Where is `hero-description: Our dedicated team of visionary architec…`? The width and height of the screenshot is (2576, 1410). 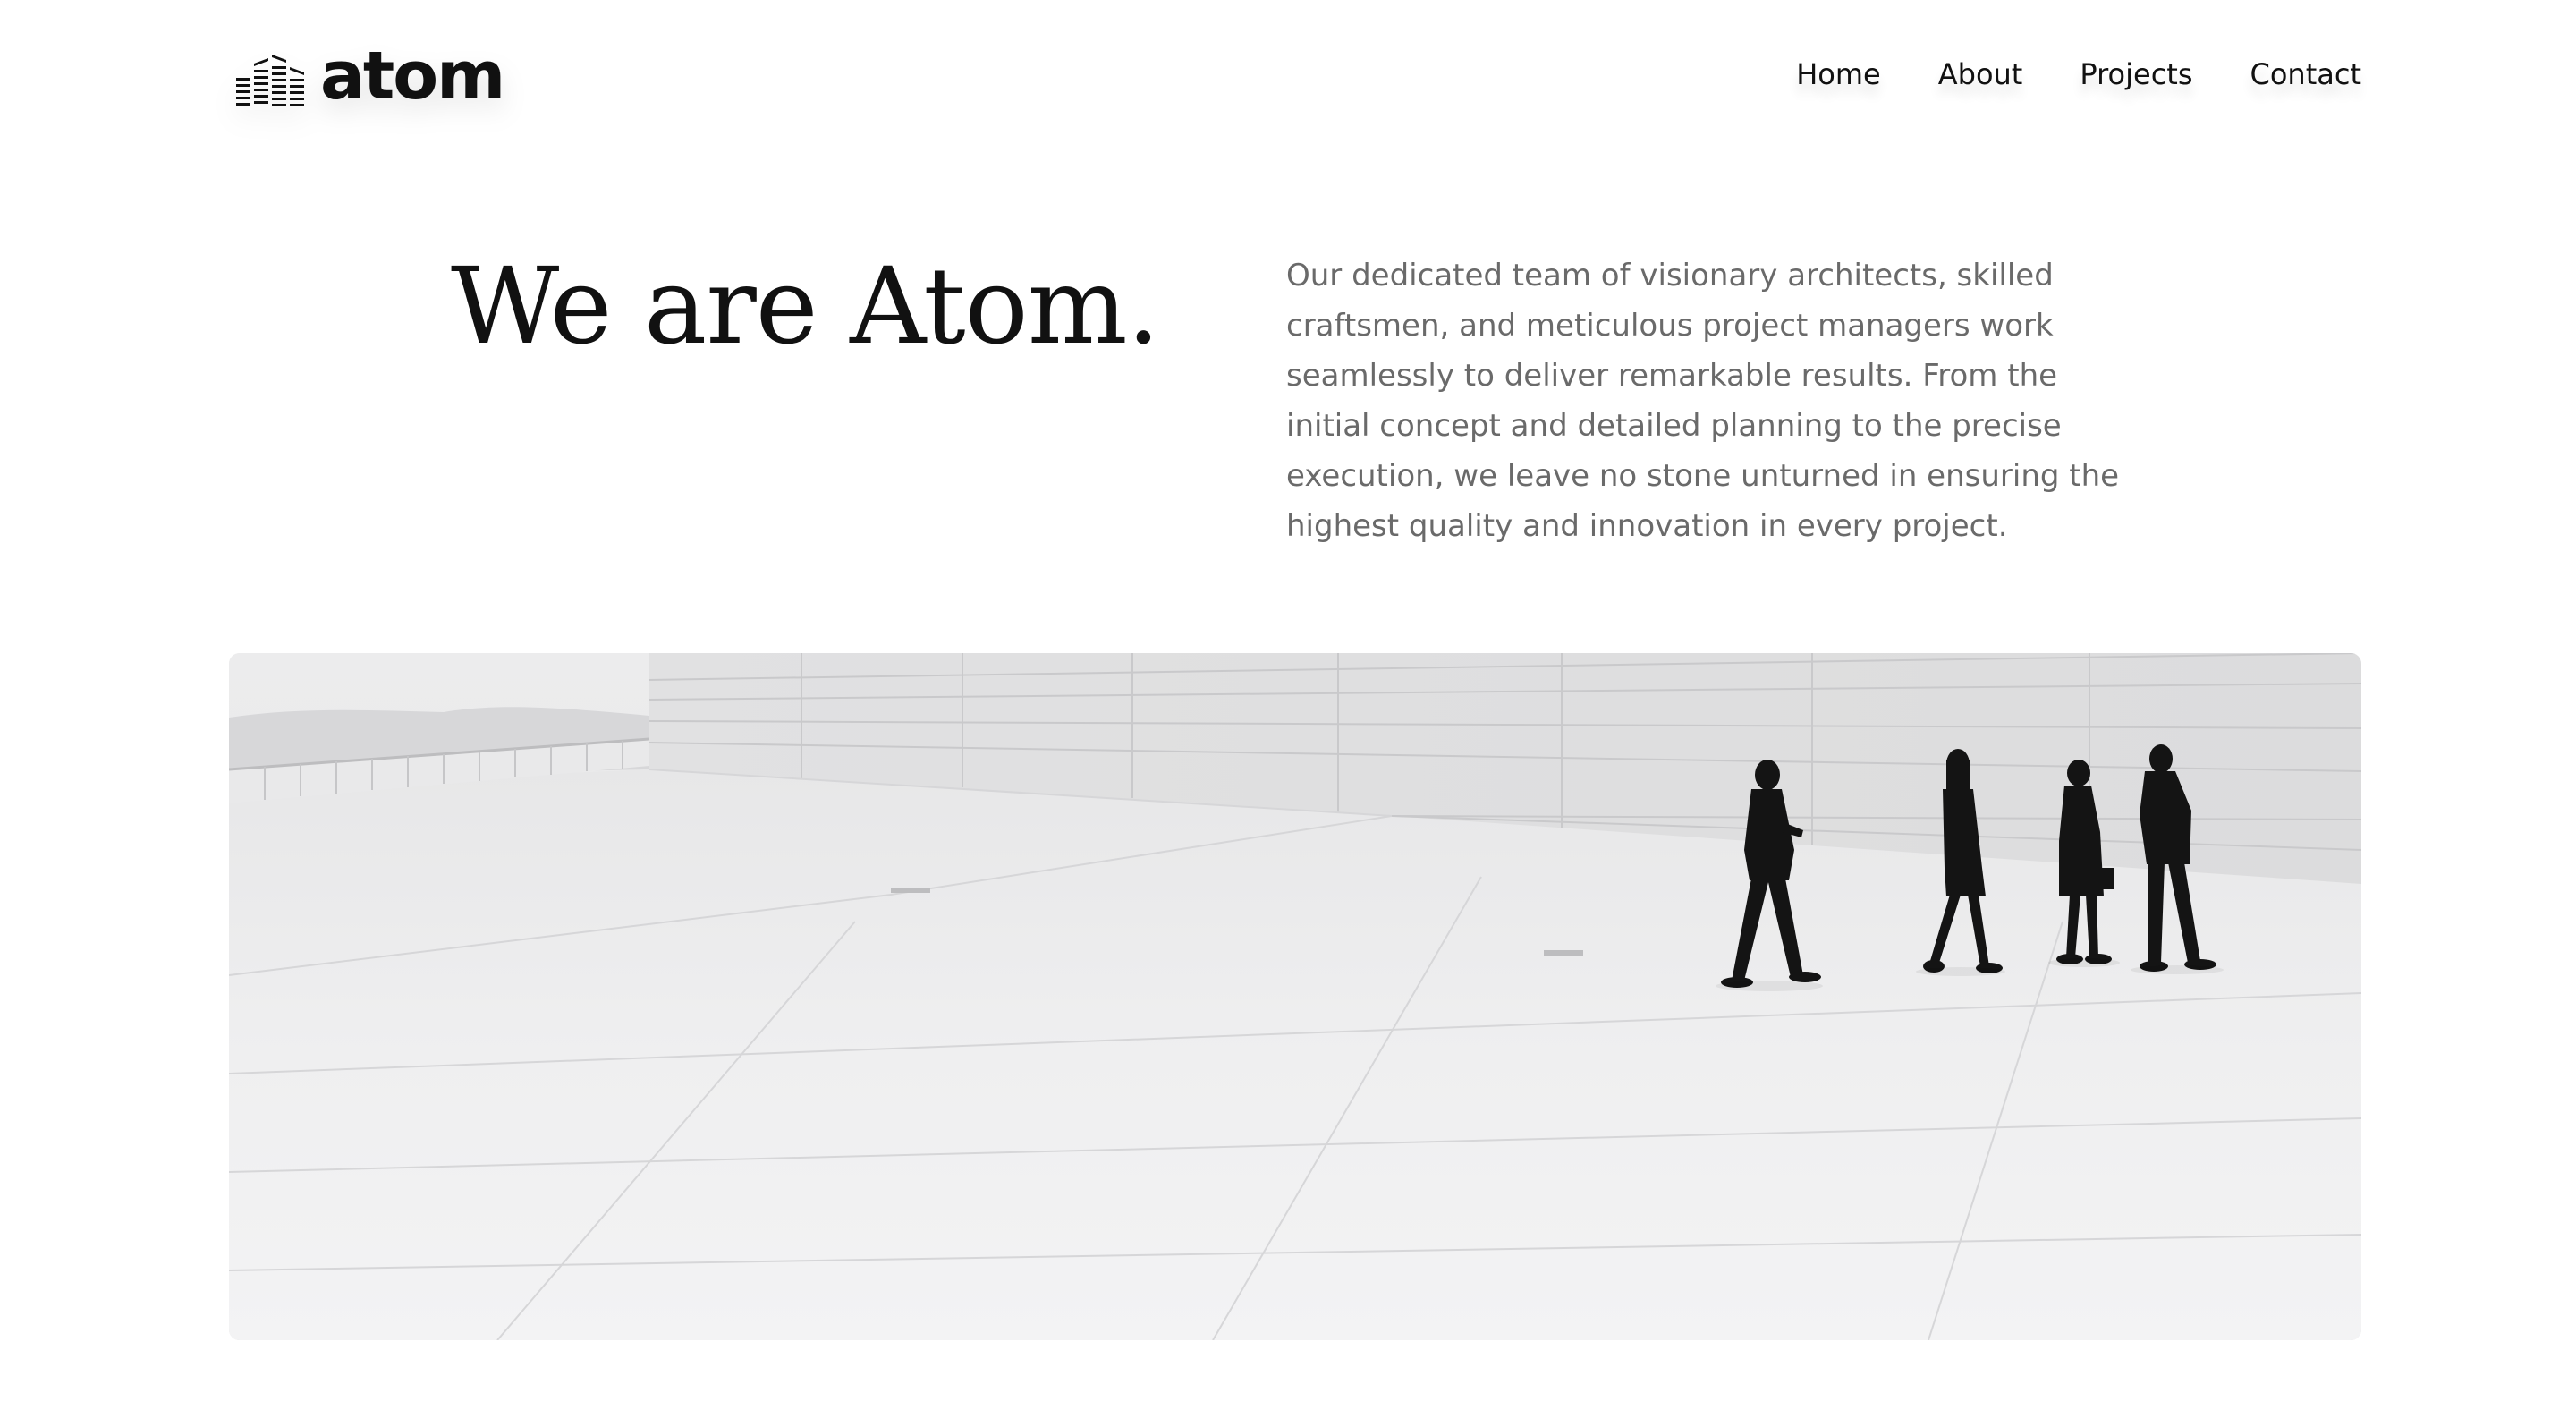 hero-description: Our dedicated team of visionary architec… is located at coordinates (1703, 401).